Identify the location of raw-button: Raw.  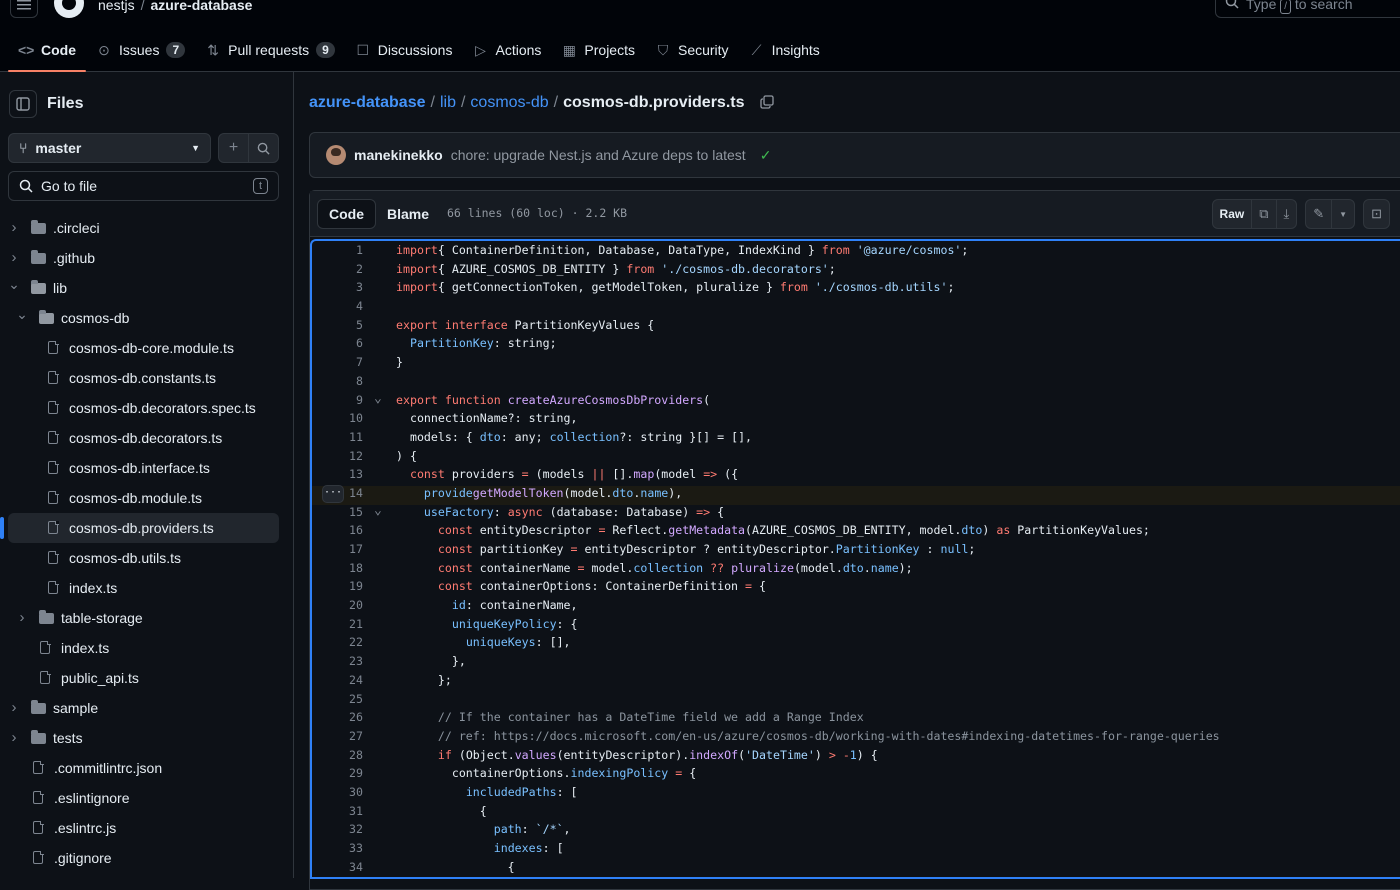
(1233, 214).